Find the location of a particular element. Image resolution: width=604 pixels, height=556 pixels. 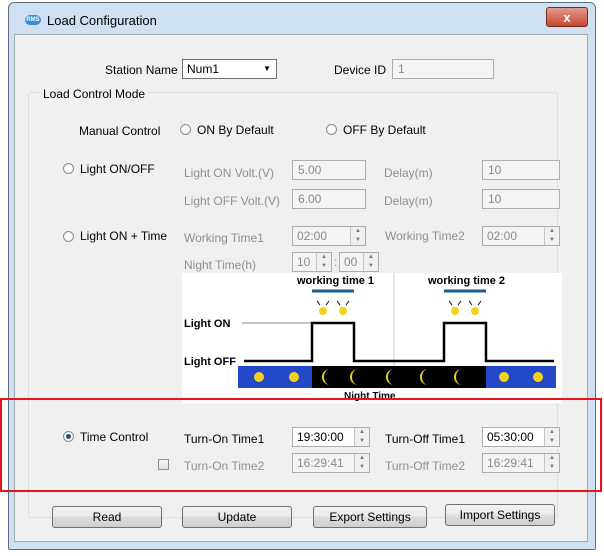

group-label: Load Control Mode is located at coordinates (94, 94).